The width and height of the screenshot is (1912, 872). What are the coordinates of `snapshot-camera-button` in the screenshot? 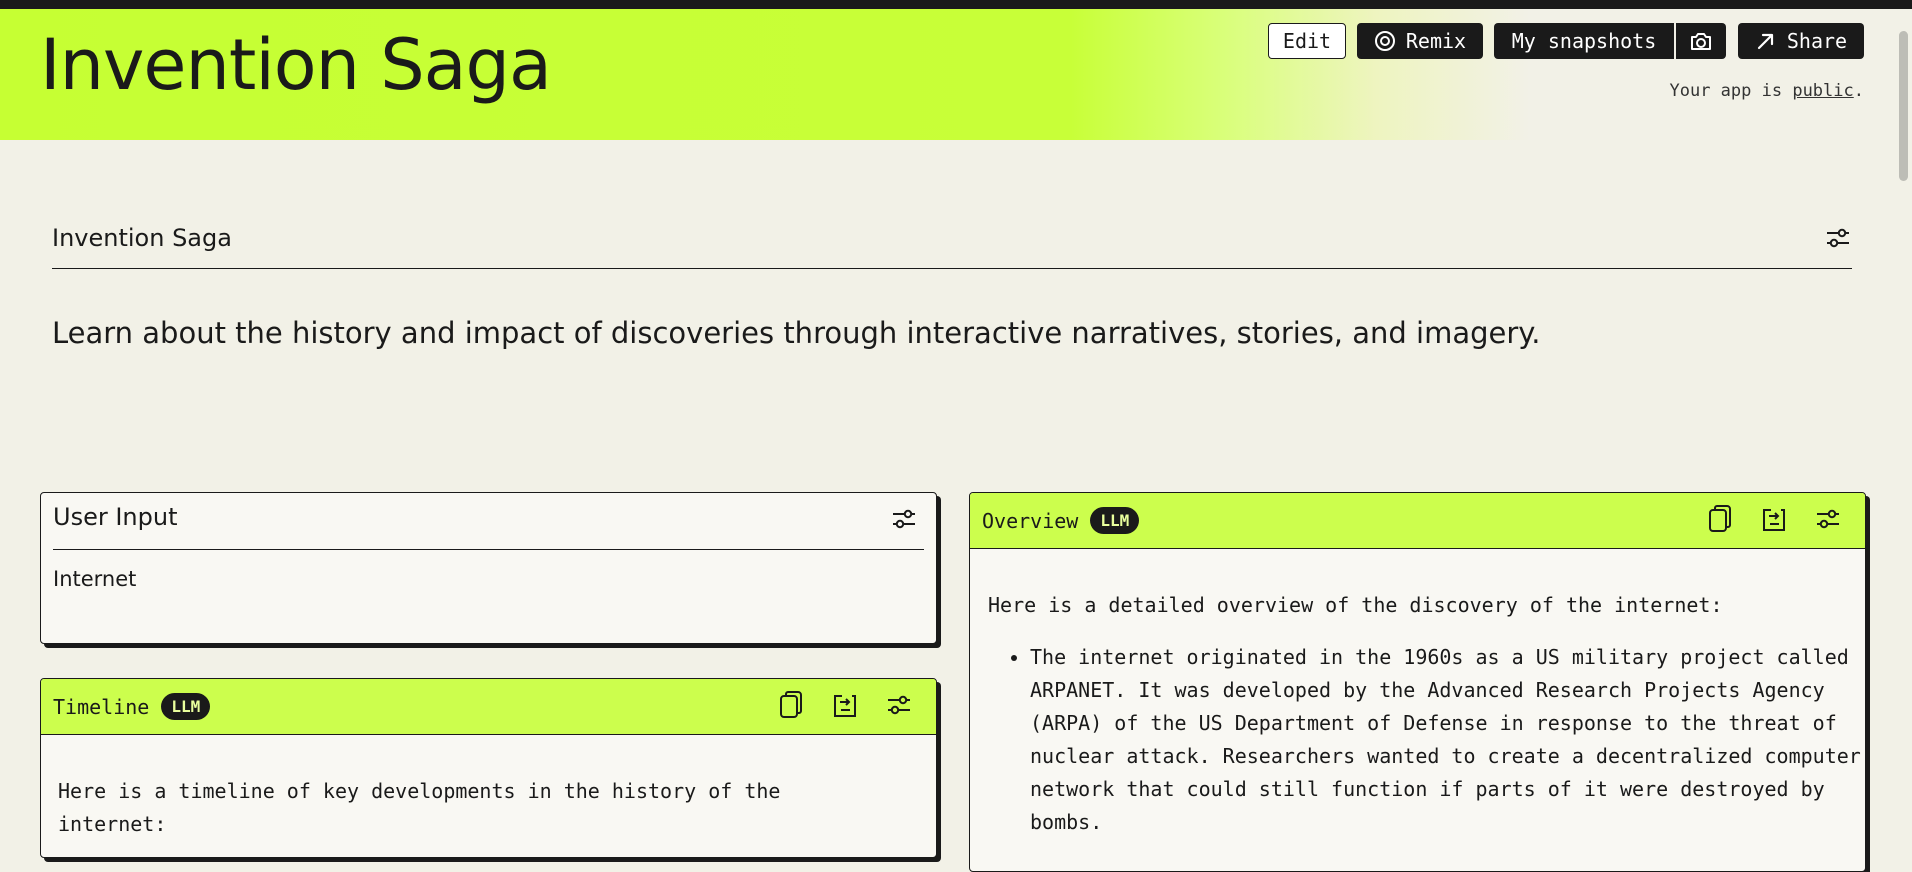 It's located at (1701, 41).